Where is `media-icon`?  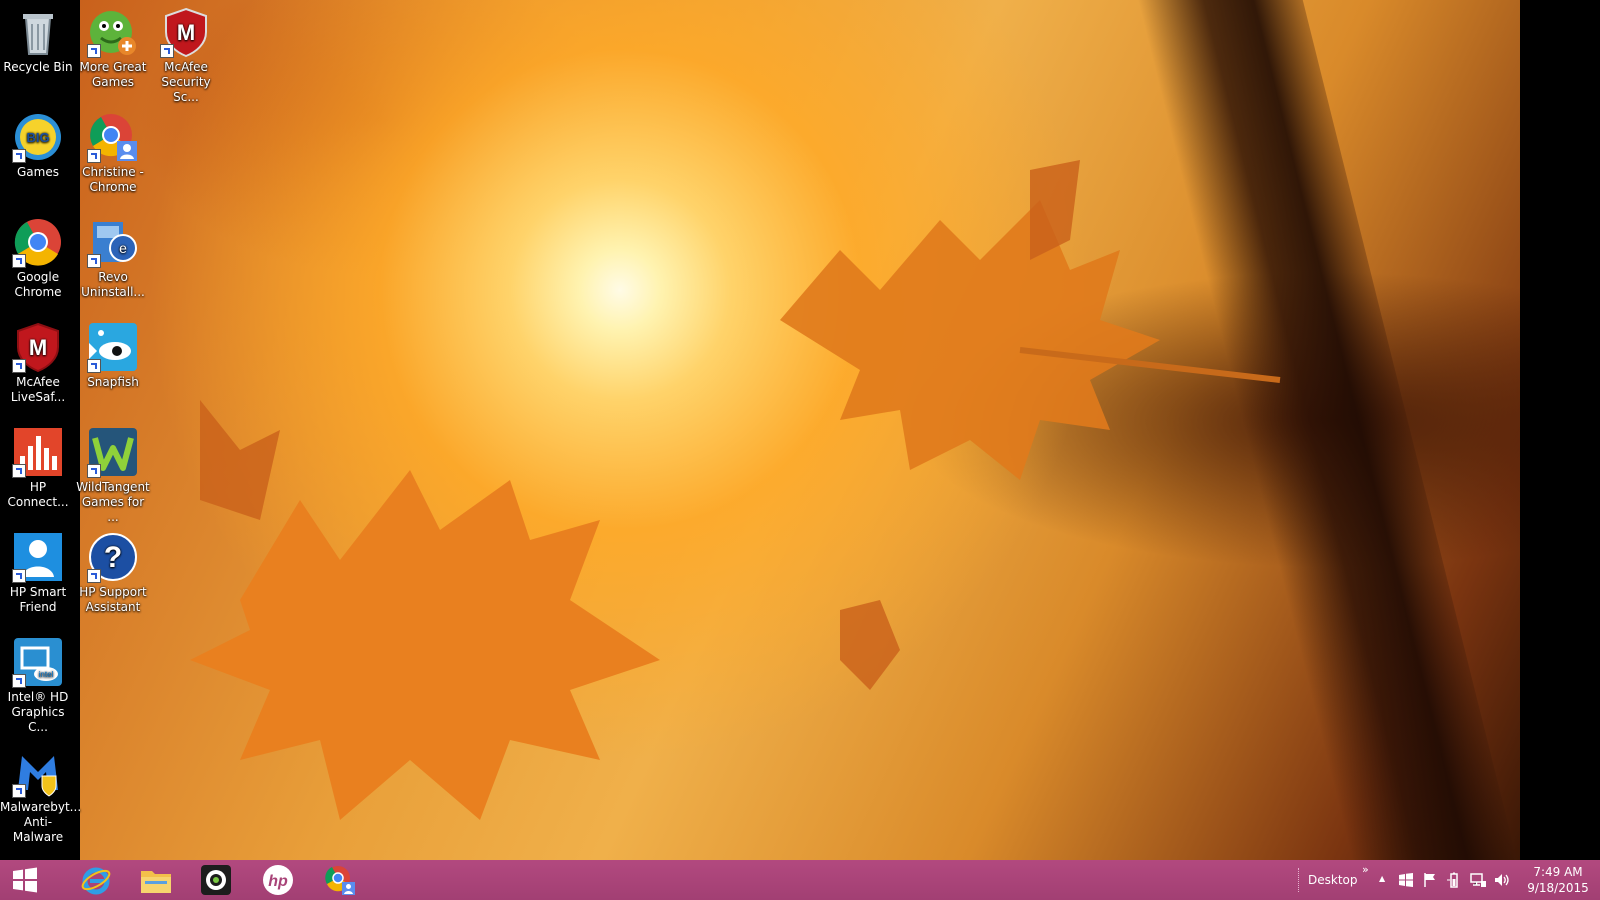
media-icon is located at coordinates (216, 880).